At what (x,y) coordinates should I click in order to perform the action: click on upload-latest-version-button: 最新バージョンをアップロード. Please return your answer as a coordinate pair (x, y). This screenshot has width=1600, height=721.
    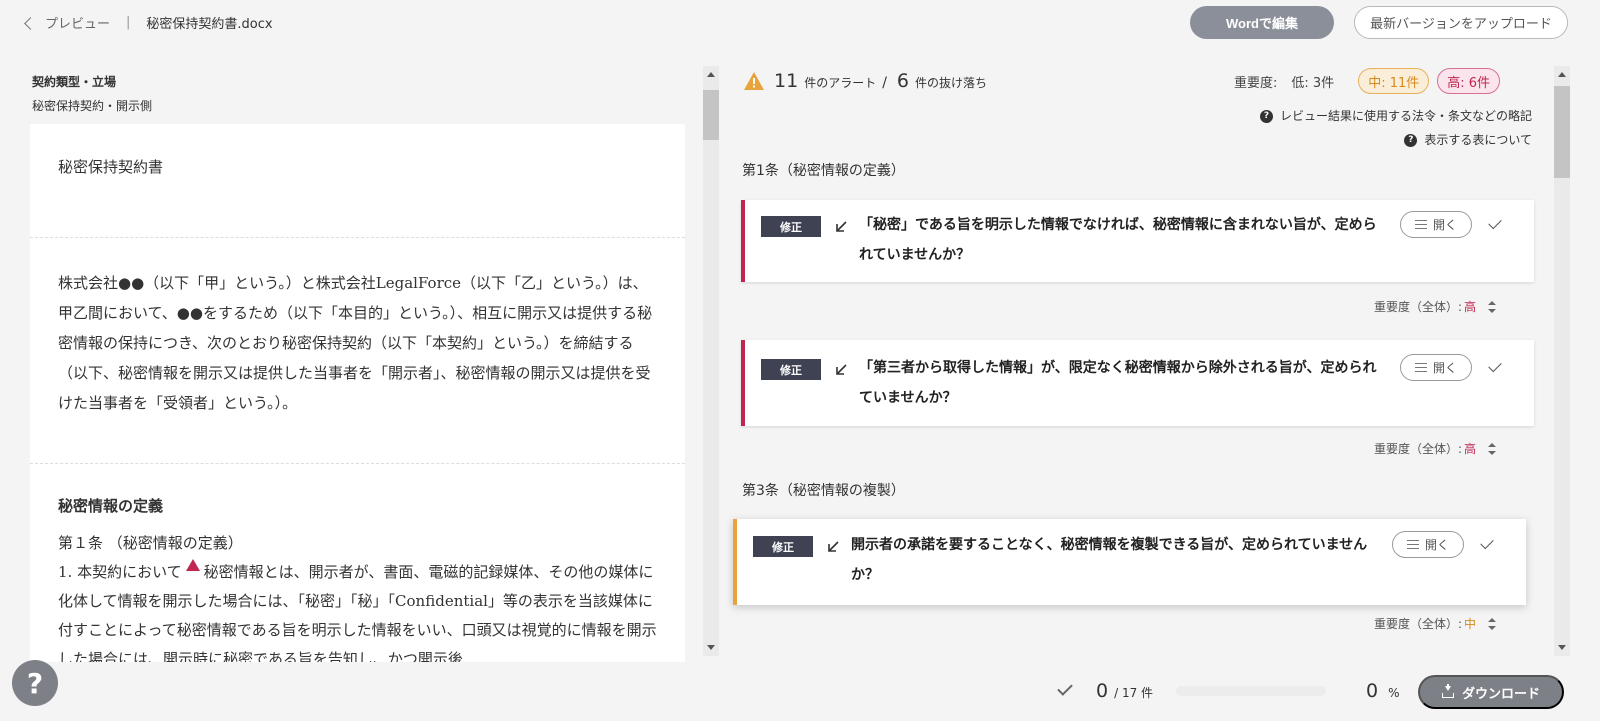
    Looking at the image, I should click on (1461, 22).